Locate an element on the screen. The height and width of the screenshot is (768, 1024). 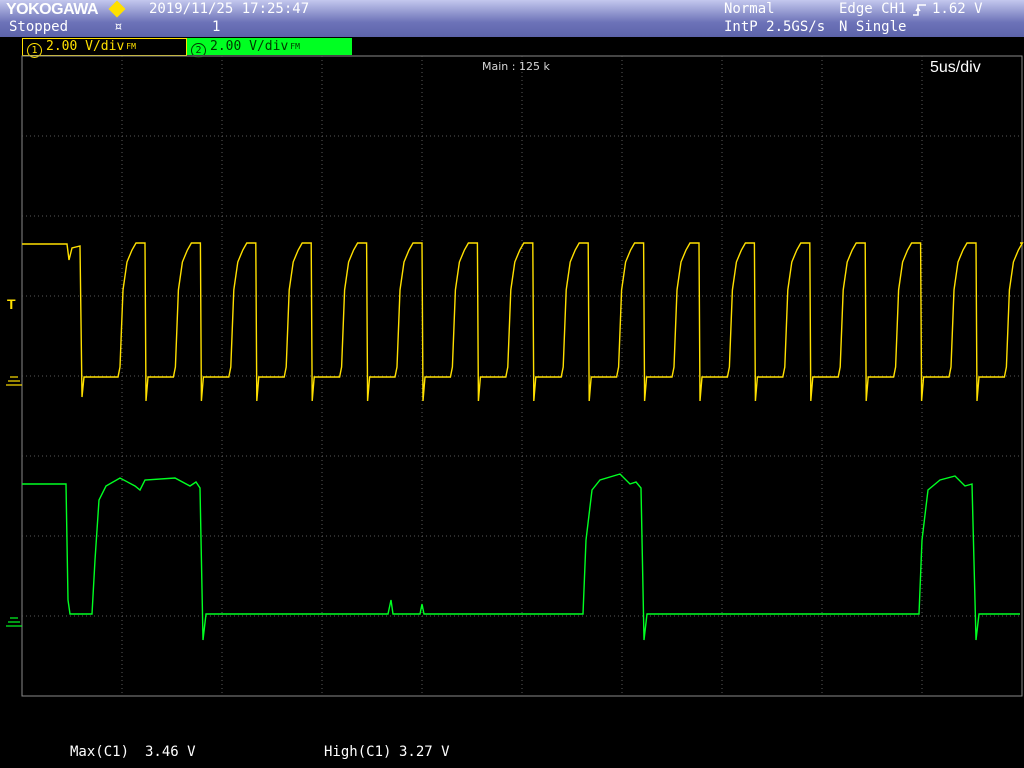
measurement-max-value: 3.46 V is located at coordinates (170, 752).